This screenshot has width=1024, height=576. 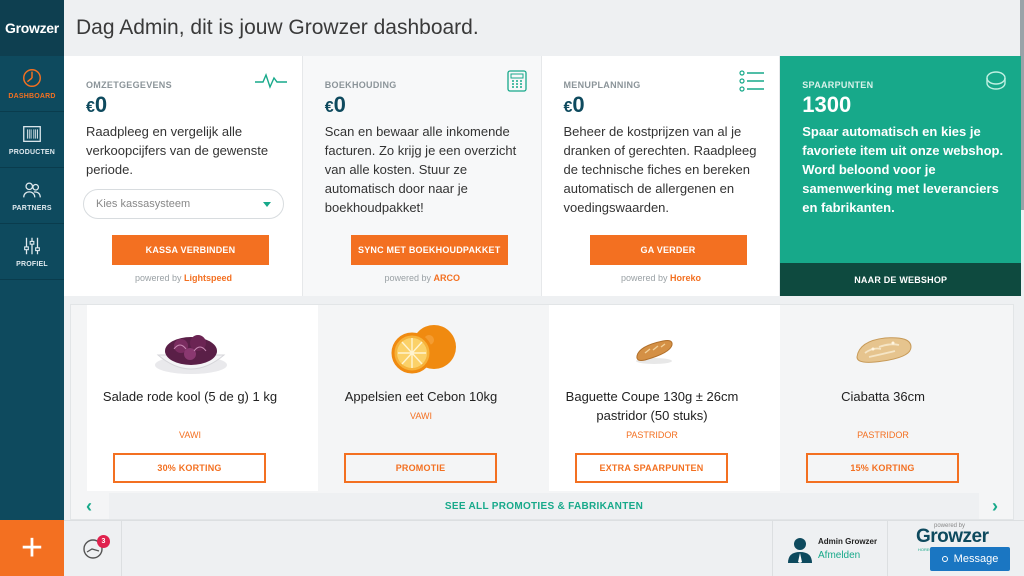 I want to click on red-cabbage-image, so click(x=190, y=349).